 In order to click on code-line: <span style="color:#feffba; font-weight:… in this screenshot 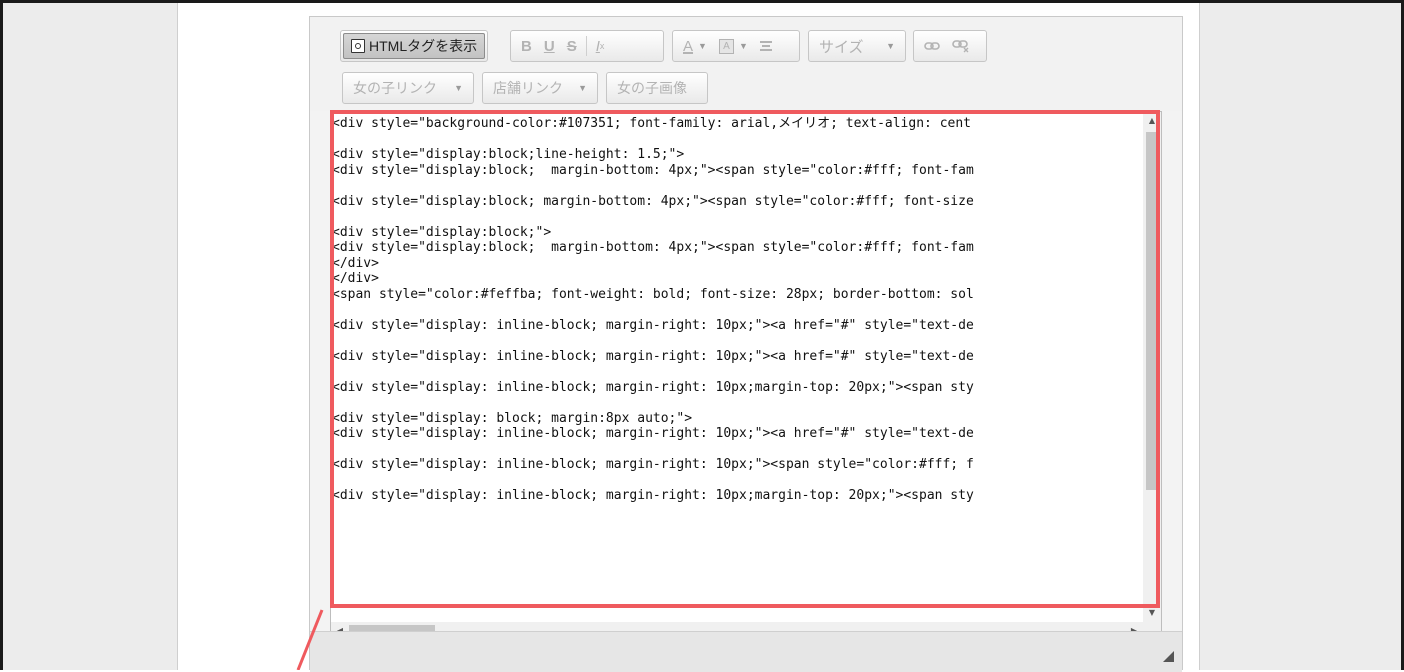, I will do `click(653, 294)`.